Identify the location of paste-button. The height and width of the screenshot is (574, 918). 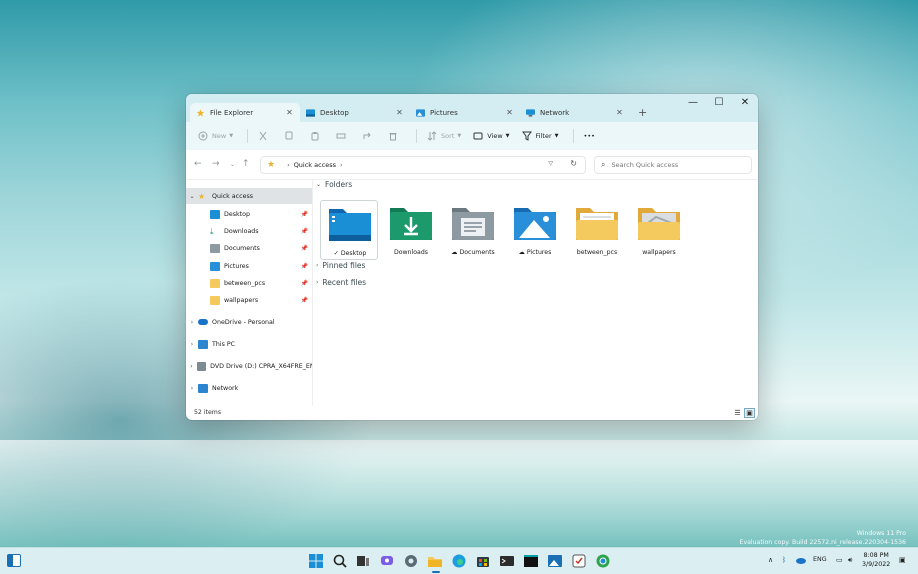
(317, 136).